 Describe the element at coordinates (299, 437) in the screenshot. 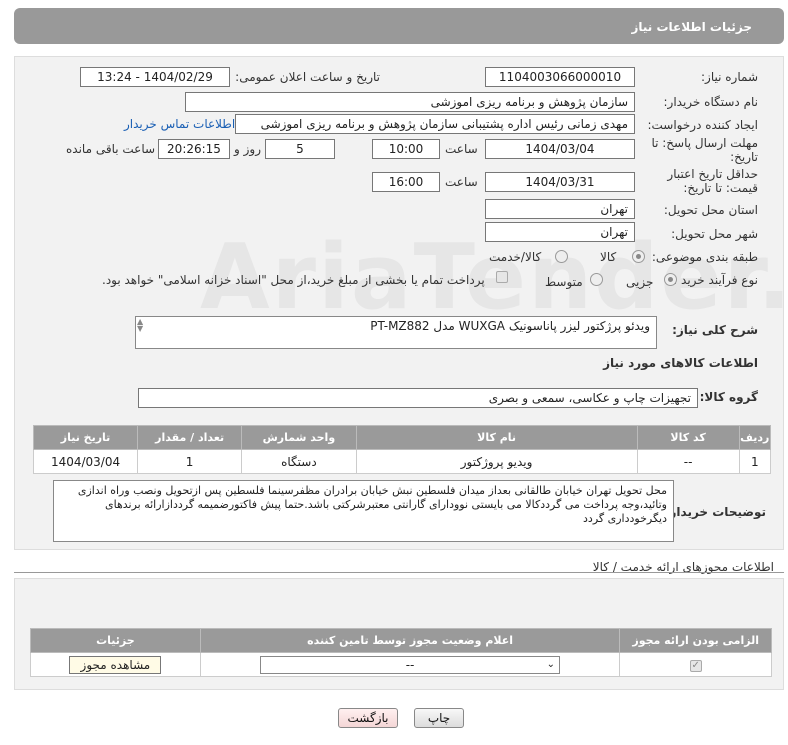

I see `col-unit: واحد شمارش` at that location.